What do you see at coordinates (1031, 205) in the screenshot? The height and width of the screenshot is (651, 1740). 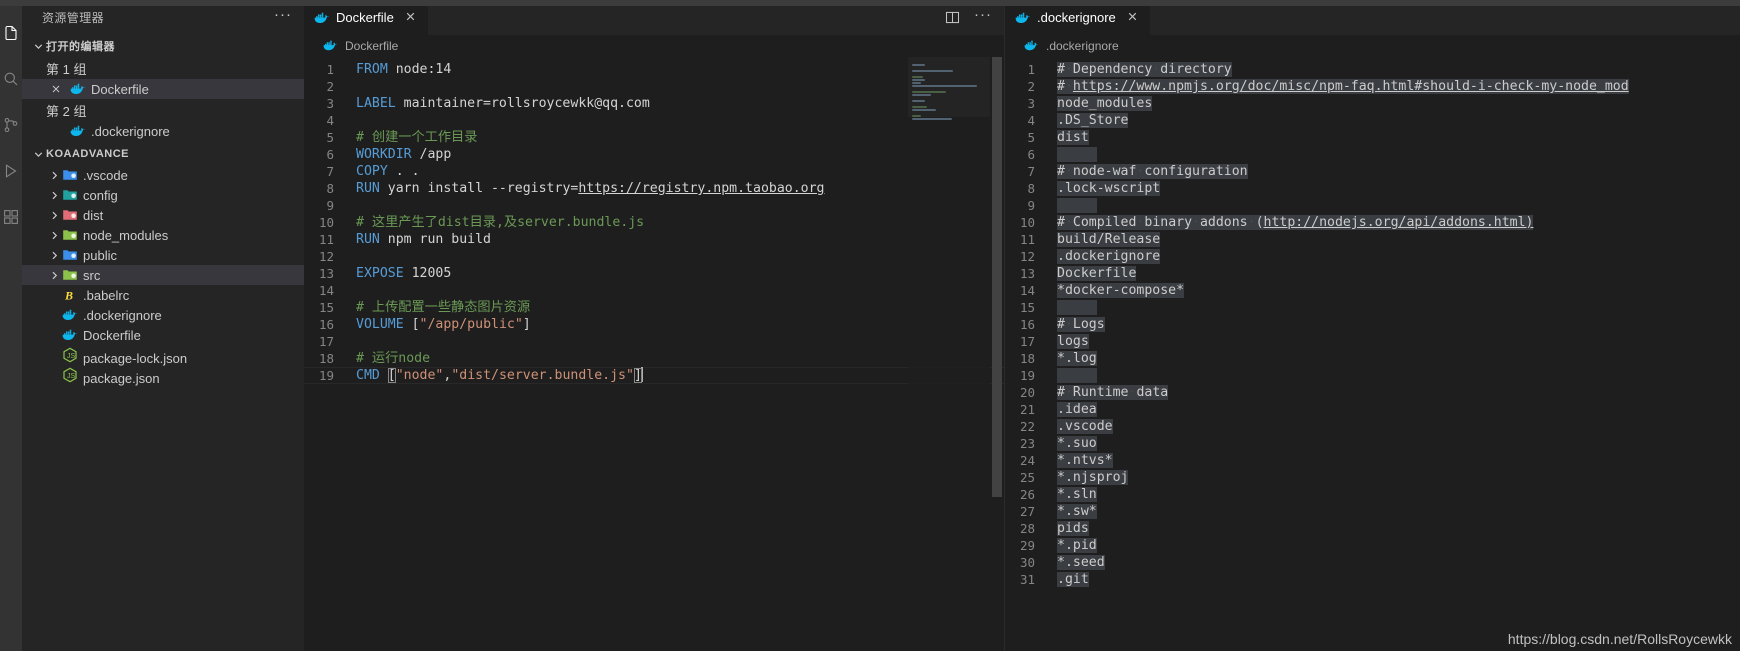 I see `line-number: 9` at bounding box center [1031, 205].